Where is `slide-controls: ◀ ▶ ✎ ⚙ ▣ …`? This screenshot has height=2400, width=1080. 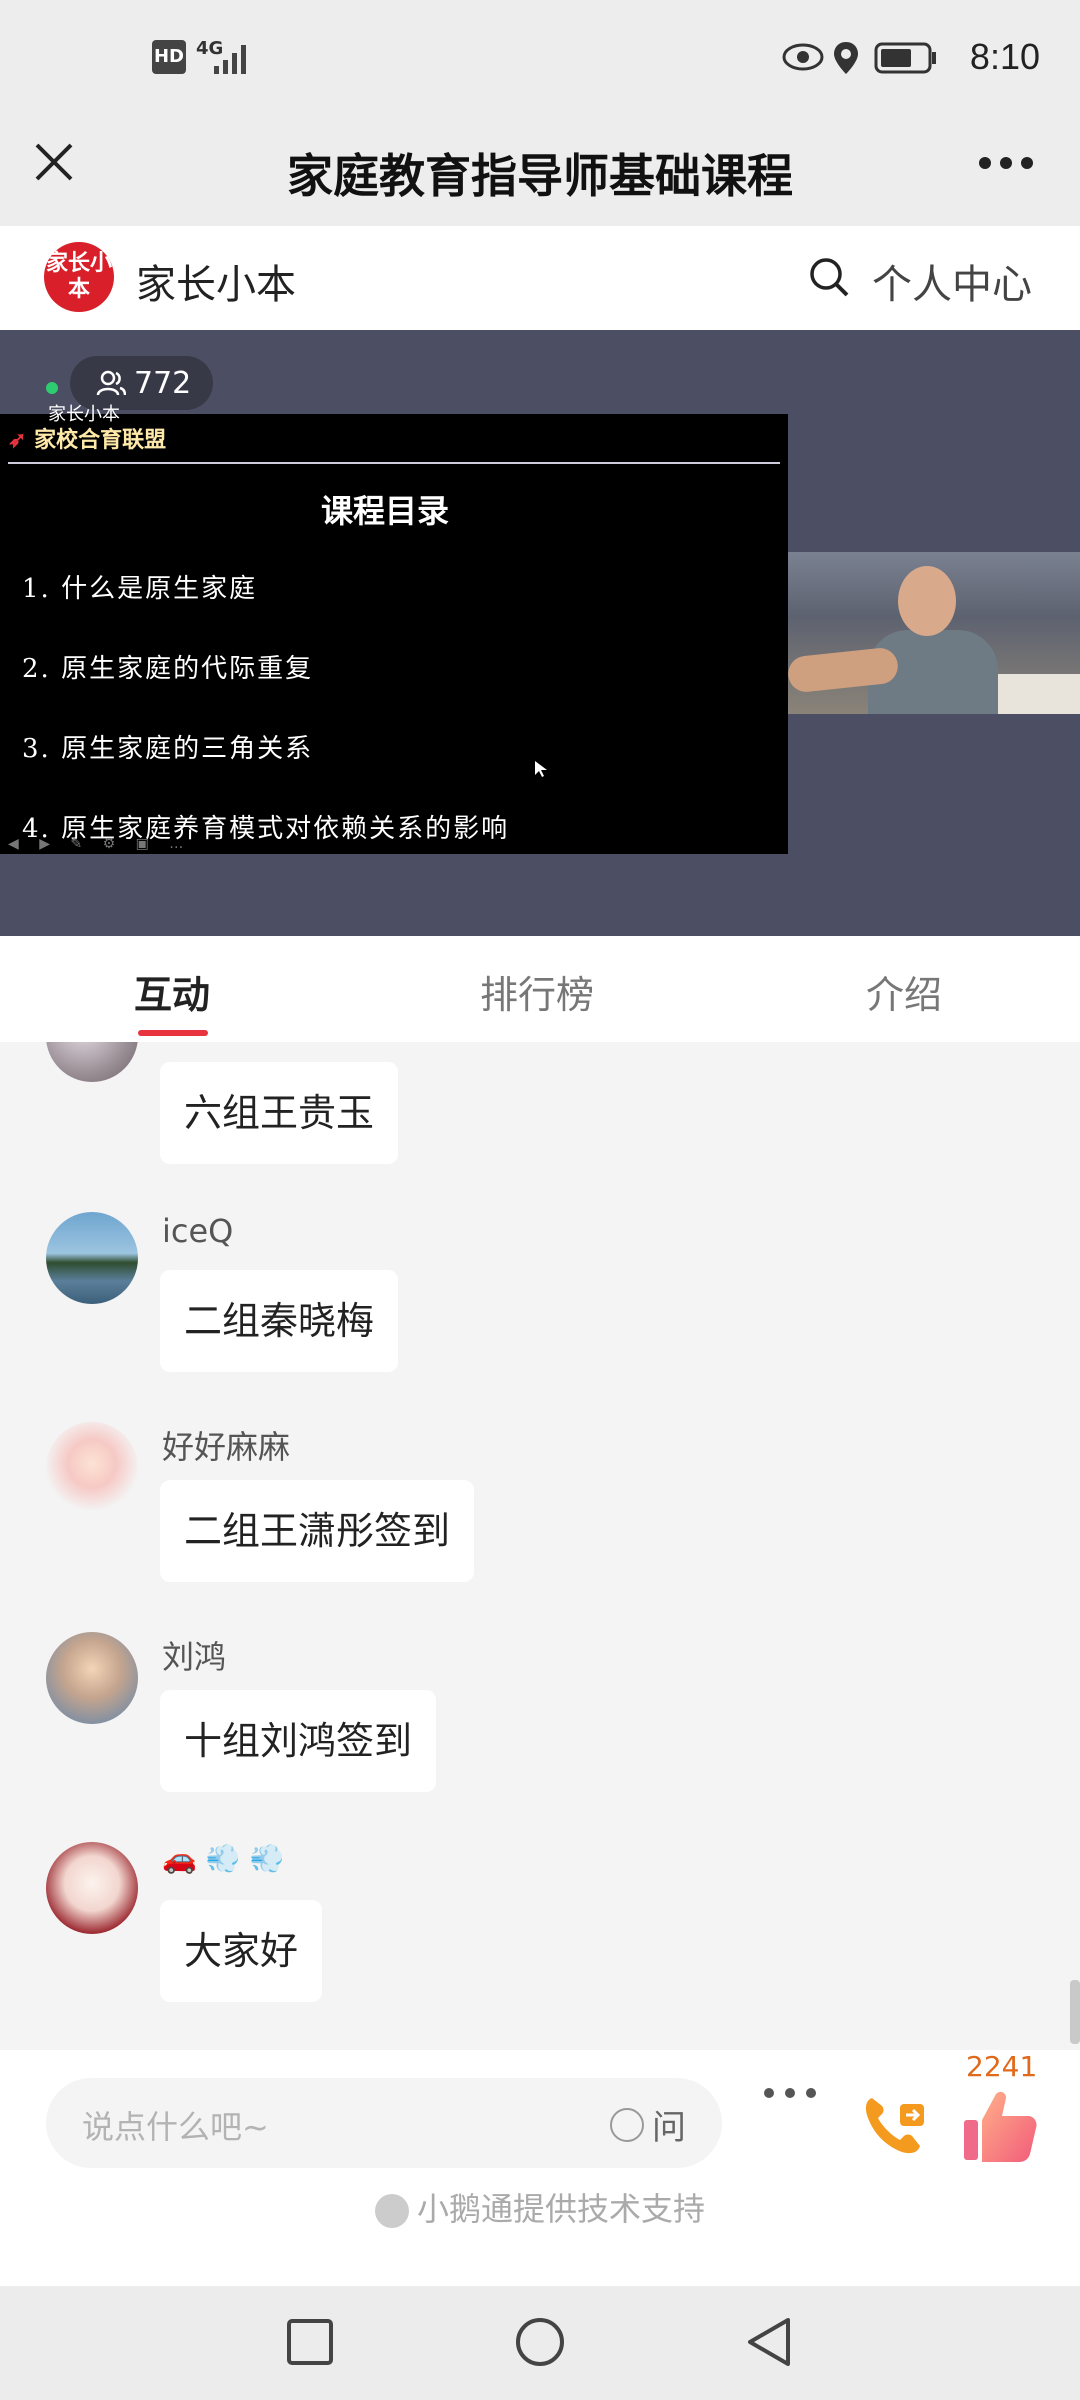
slide-controls: ◀ ▶ ✎ ⚙ ▣ … is located at coordinates (99, 844).